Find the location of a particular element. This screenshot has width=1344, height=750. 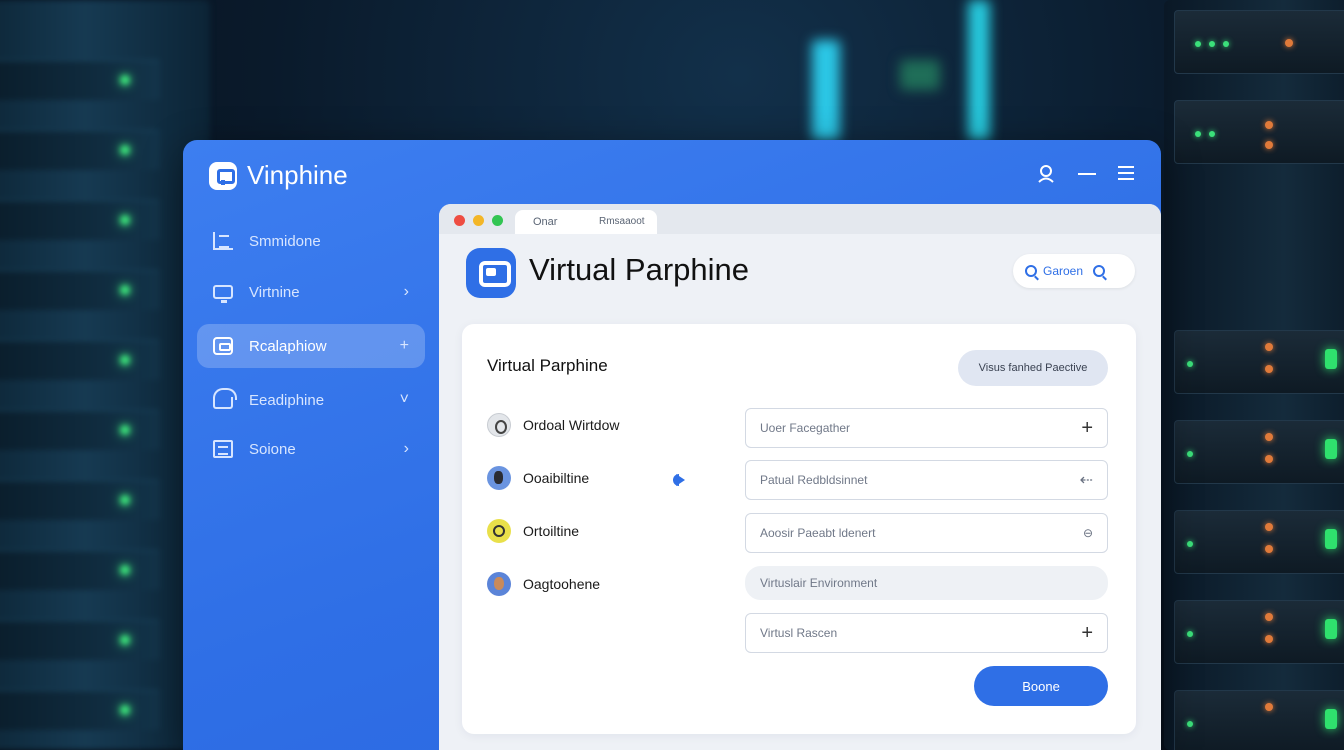

search-button: Garoen is located at coordinates (1074, 271).